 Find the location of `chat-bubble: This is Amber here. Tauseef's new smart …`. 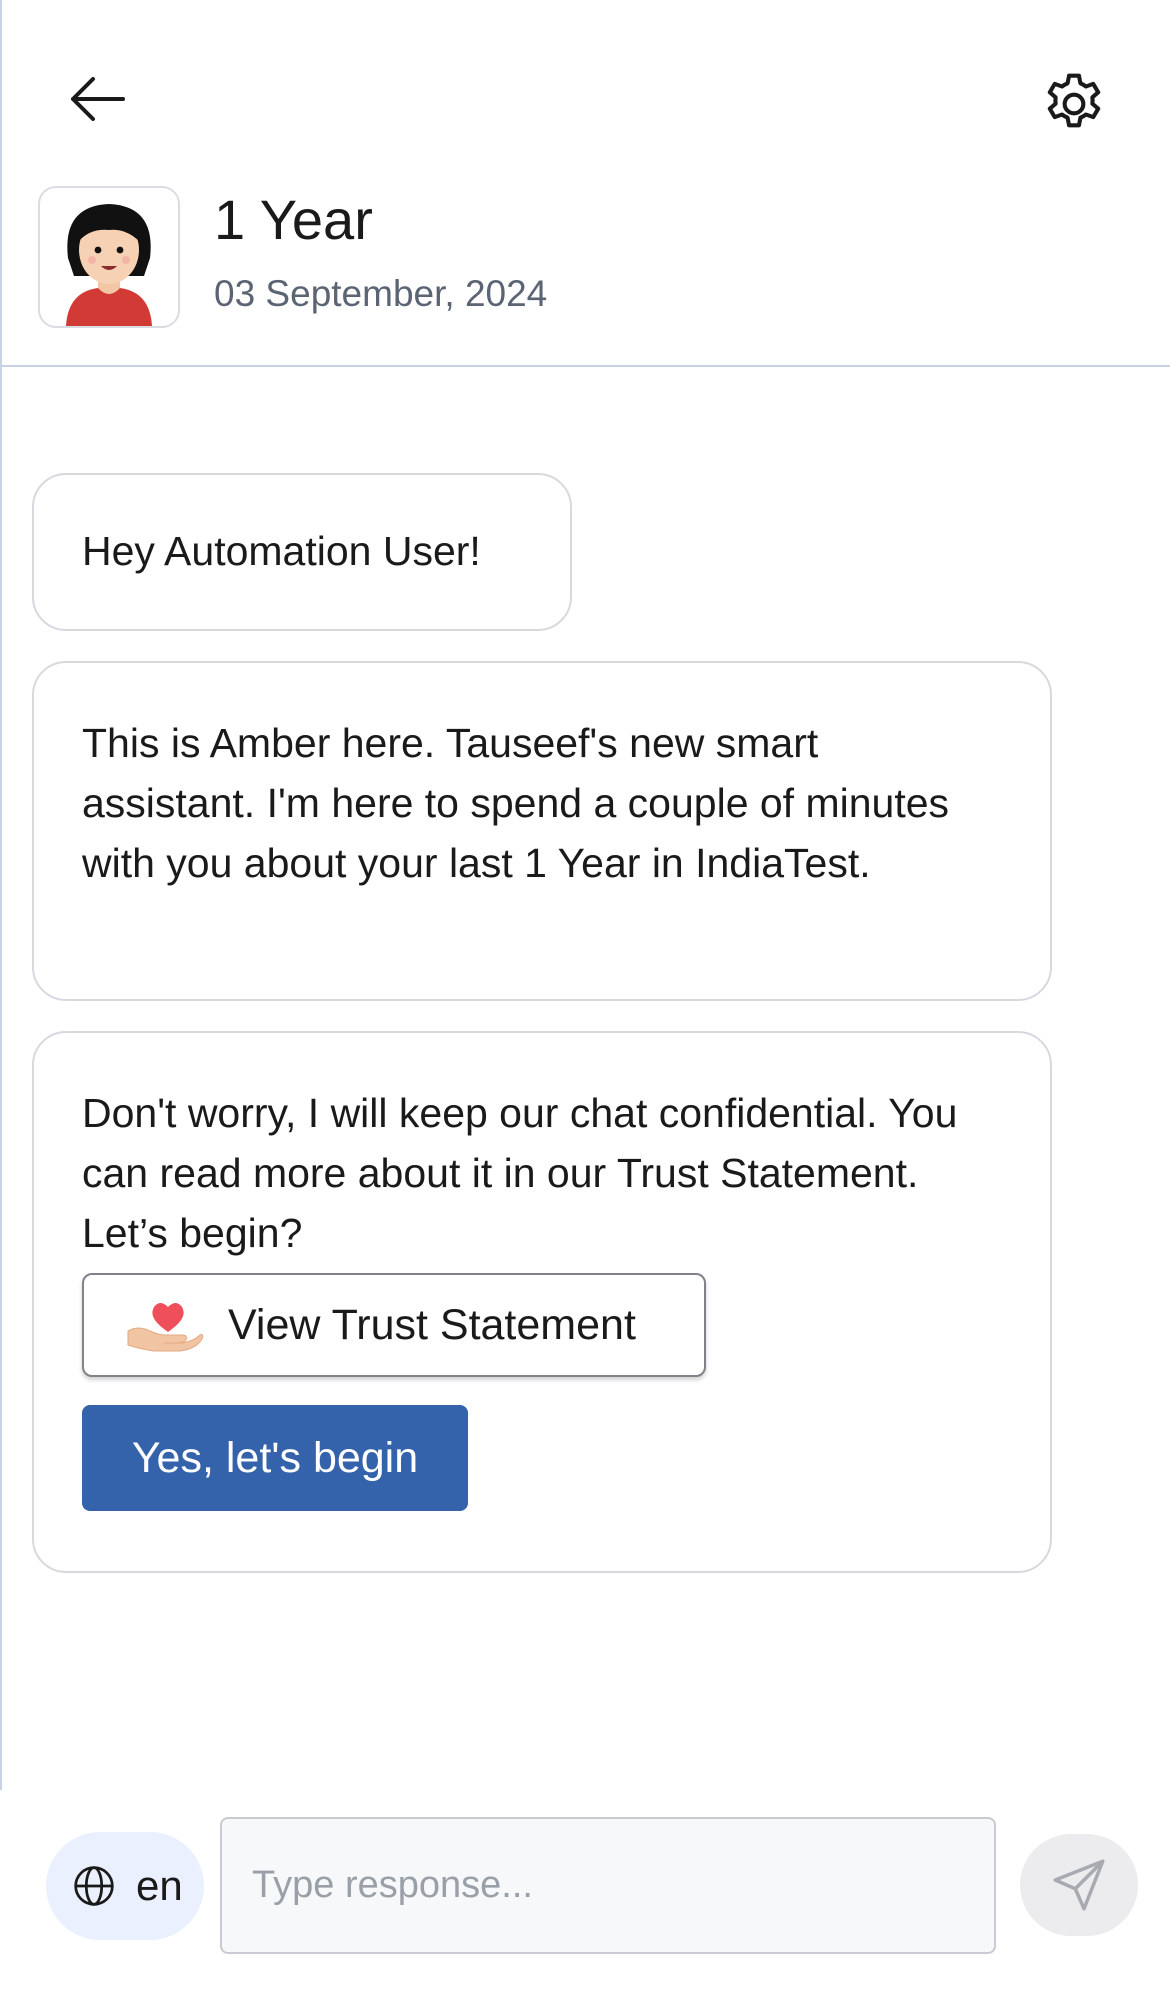

chat-bubble: This is Amber here. Tauseef's new smart … is located at coordinates (542, 831).